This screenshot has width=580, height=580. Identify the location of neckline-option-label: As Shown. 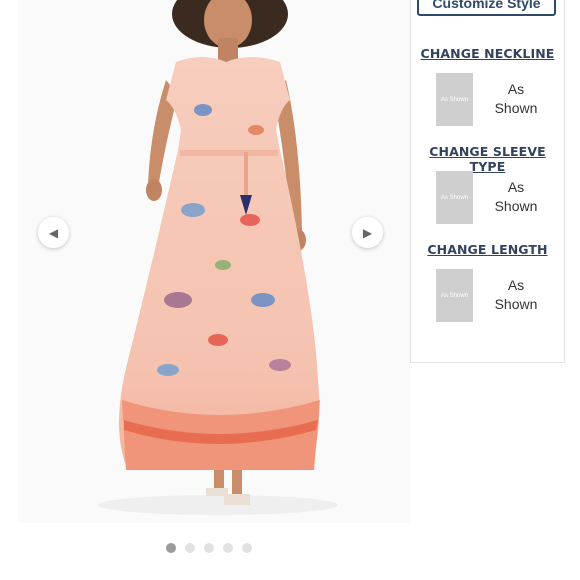
(516, 98).